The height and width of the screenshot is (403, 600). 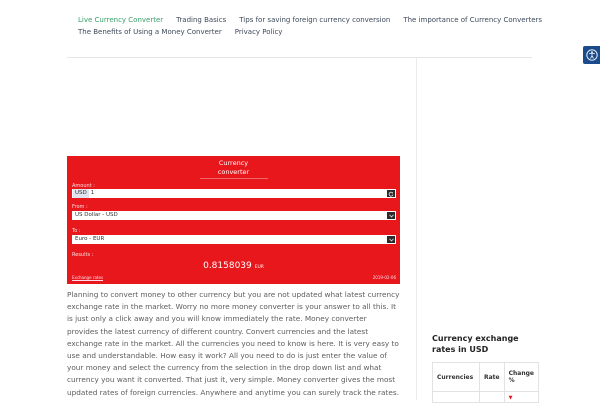 What do you see at coordinates (259, 267) in the screenshot?
I see `result-unit: EUR` at bounding box center [259, 267].